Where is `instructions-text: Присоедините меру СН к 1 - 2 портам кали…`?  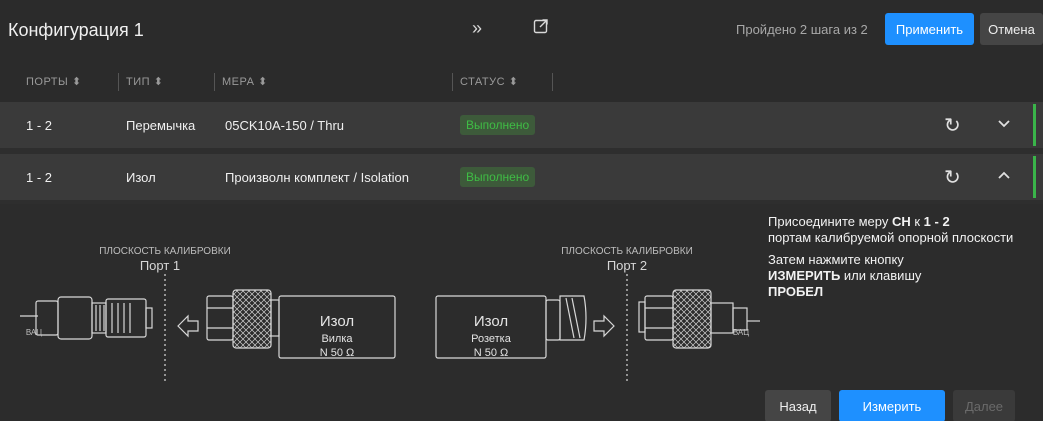 instructions-text: Присоедините меру СН к 1 - 2 портам кали… is located at coordinates (898, 260).